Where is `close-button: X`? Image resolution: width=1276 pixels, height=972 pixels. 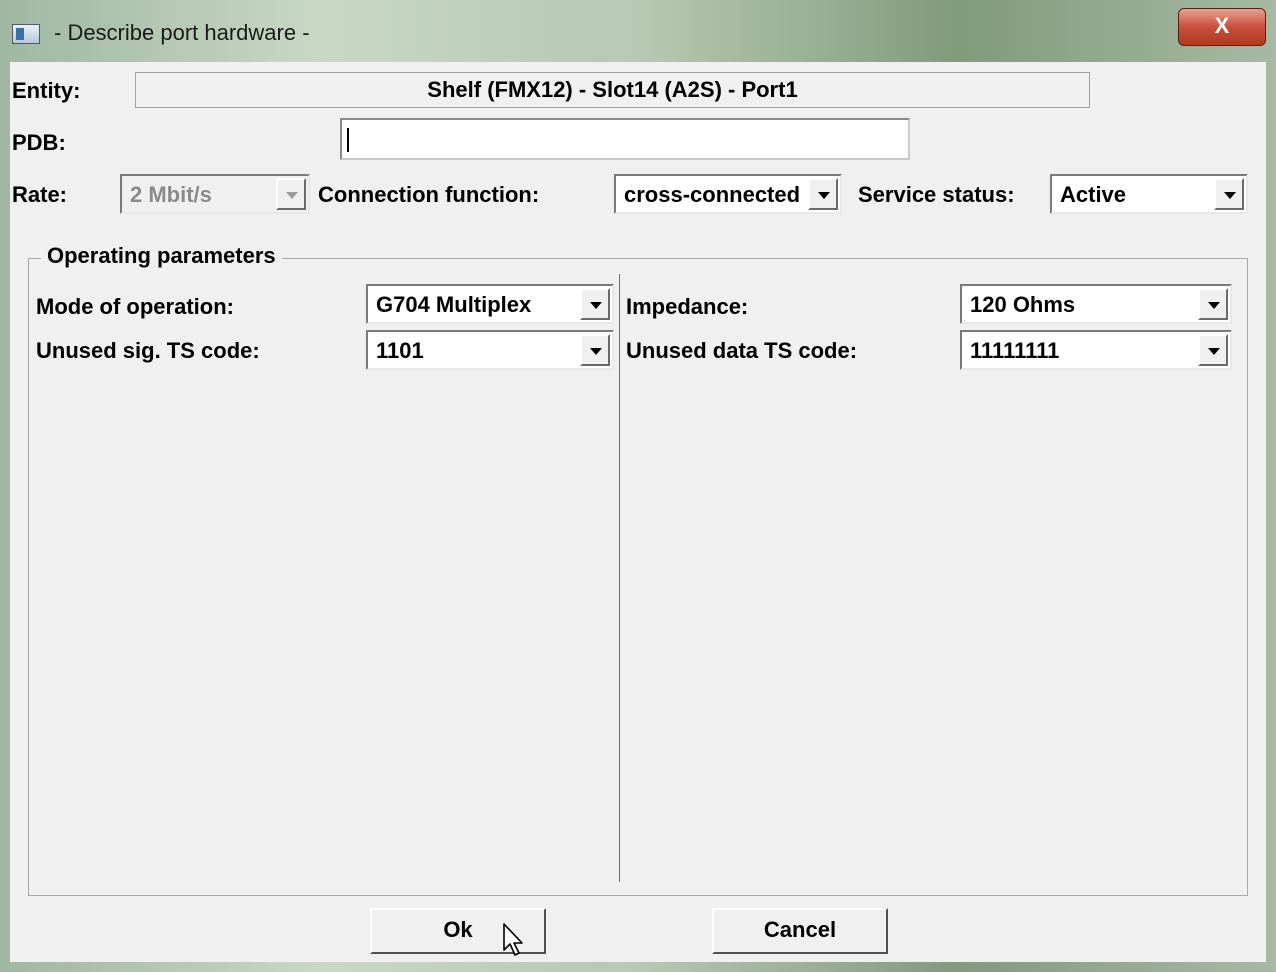
close-button: X is located at coordinates (1222, 27).